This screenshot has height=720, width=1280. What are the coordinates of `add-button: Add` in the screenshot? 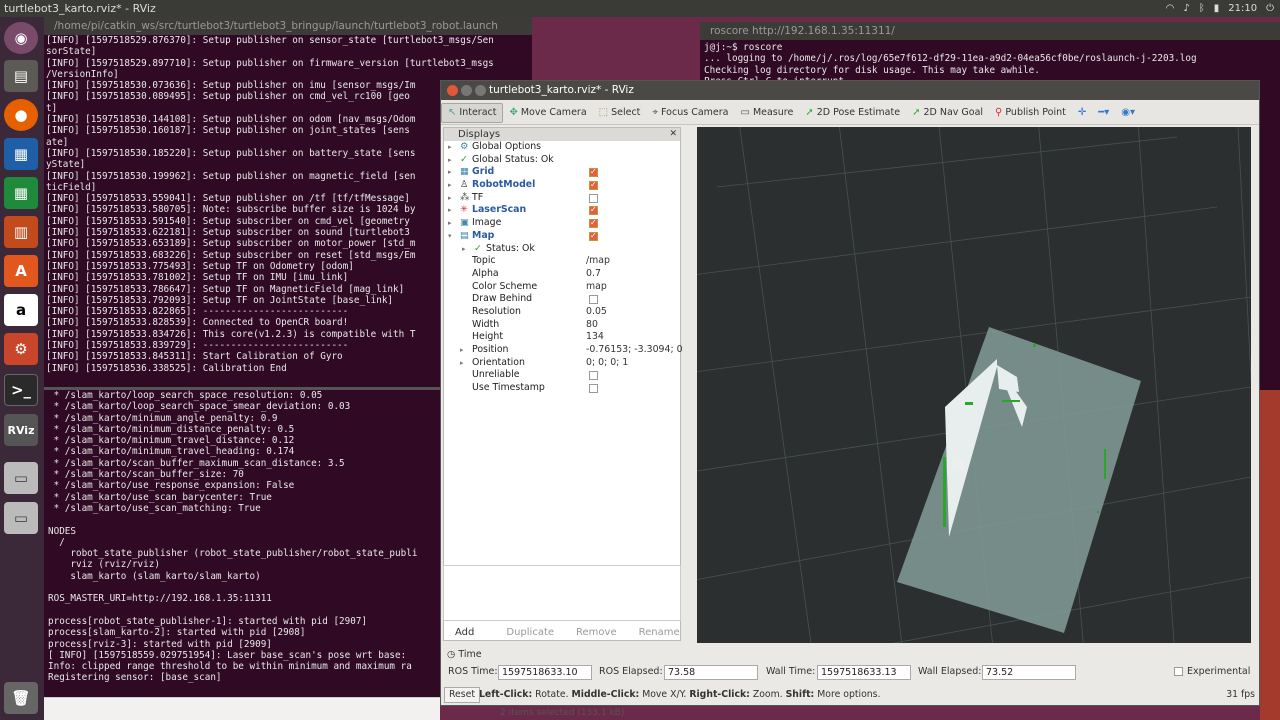 It's located at (464, 633).